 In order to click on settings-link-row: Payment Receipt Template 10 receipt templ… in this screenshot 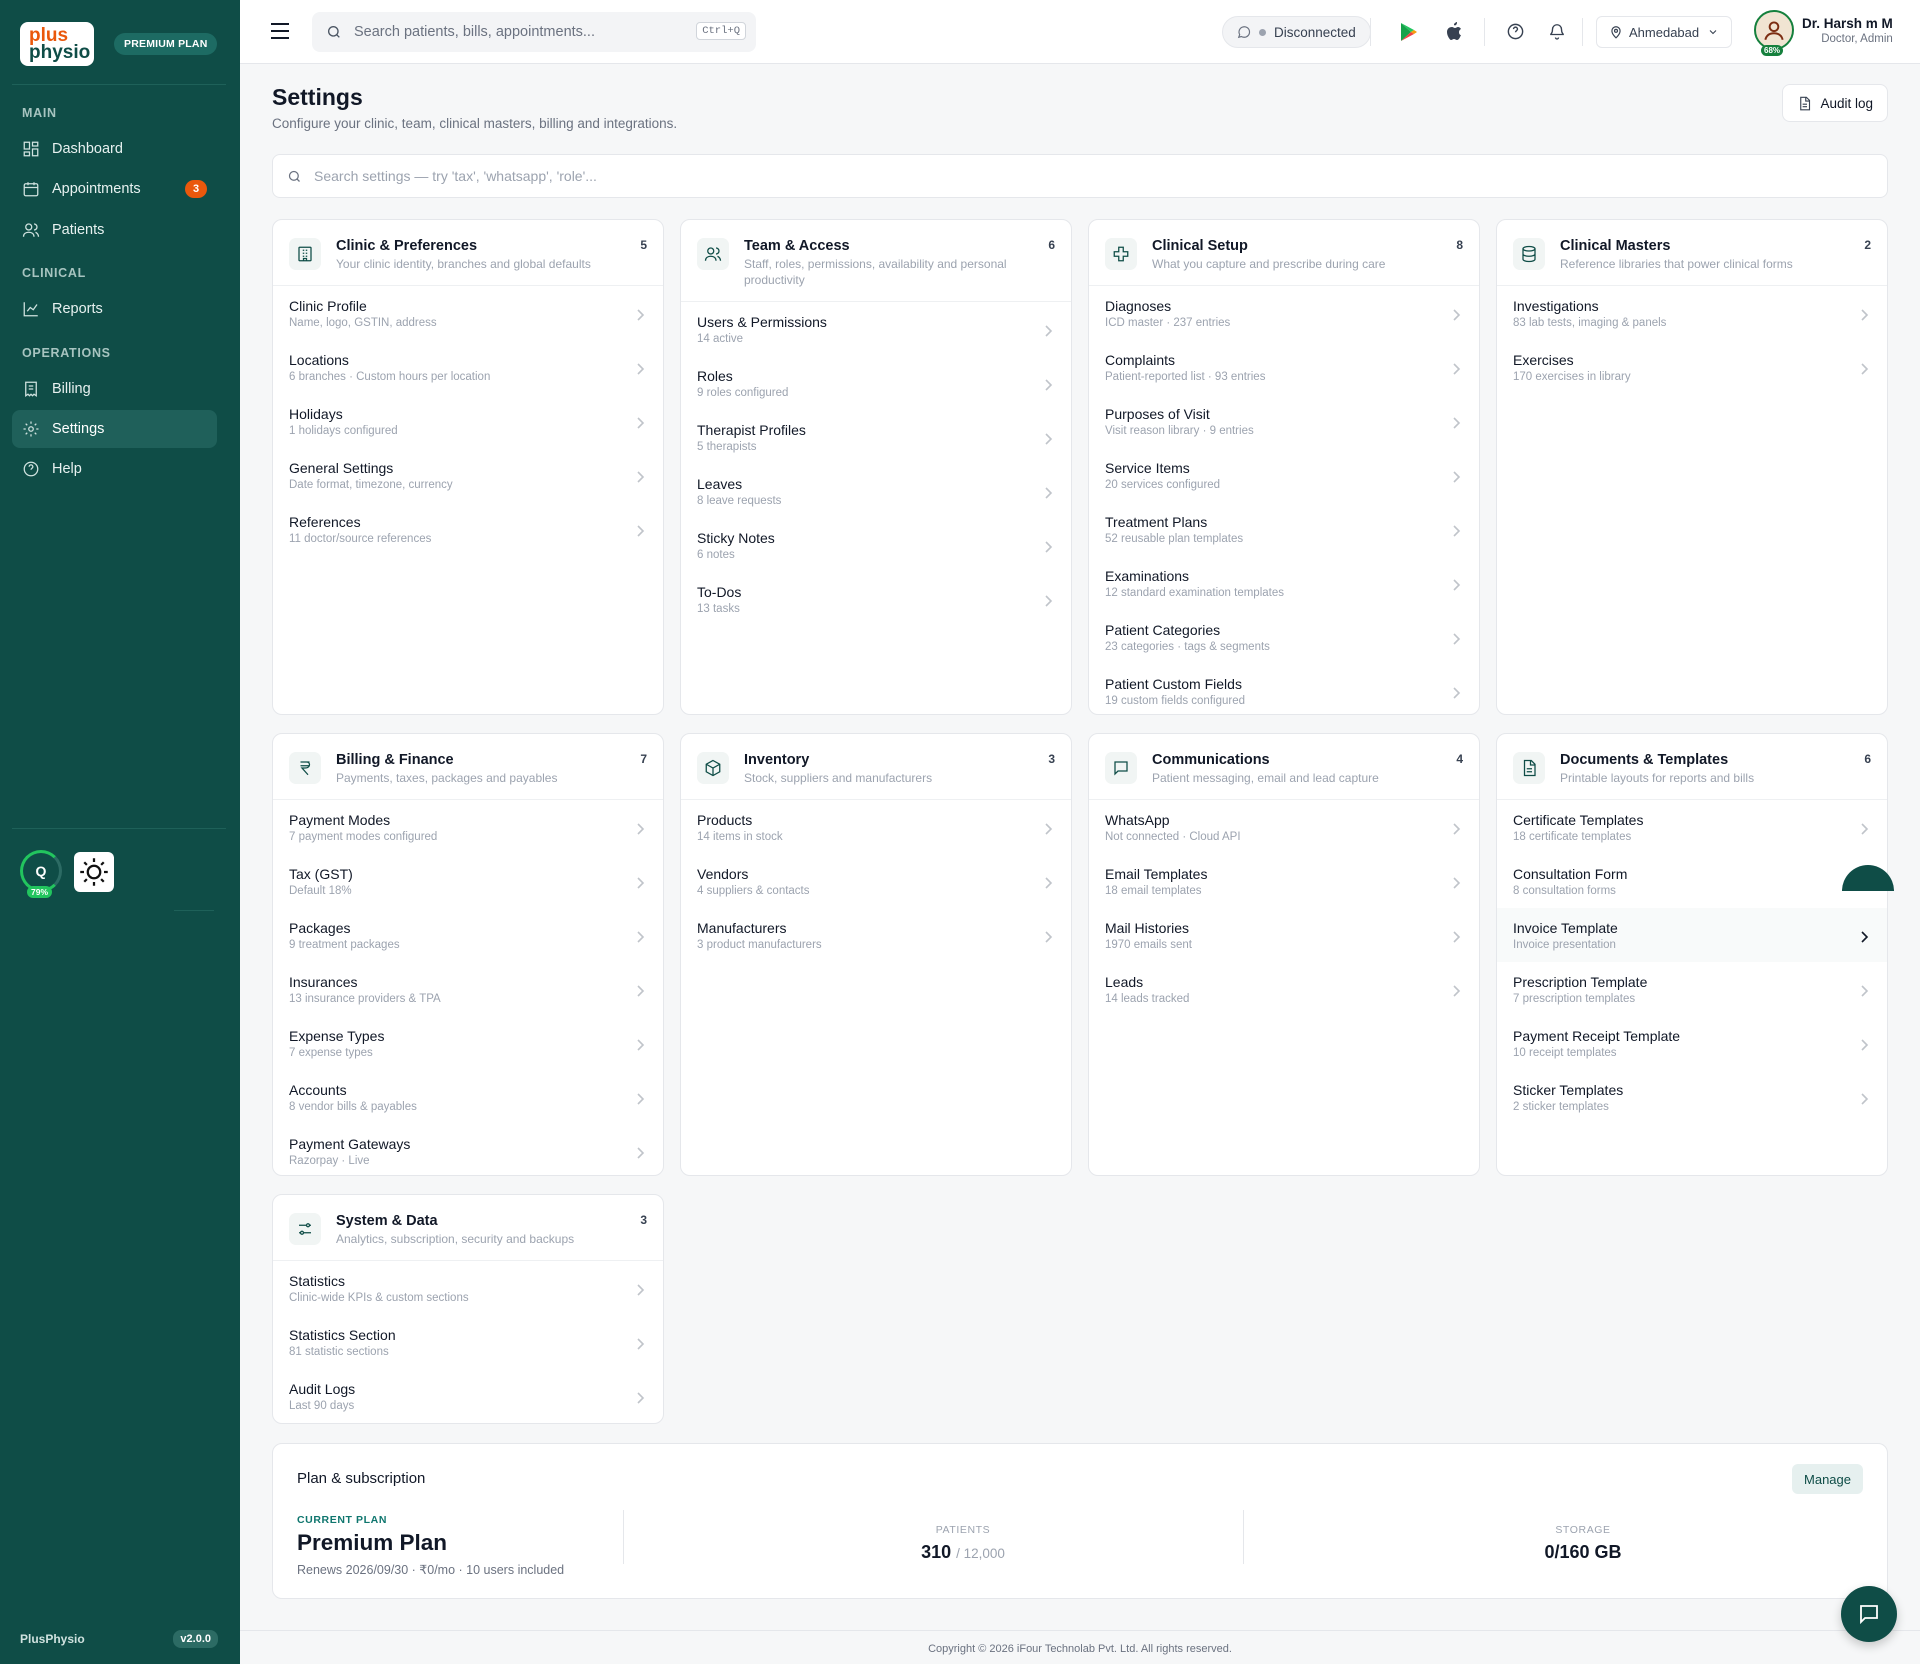, I will do `click(1692, 1043)`.